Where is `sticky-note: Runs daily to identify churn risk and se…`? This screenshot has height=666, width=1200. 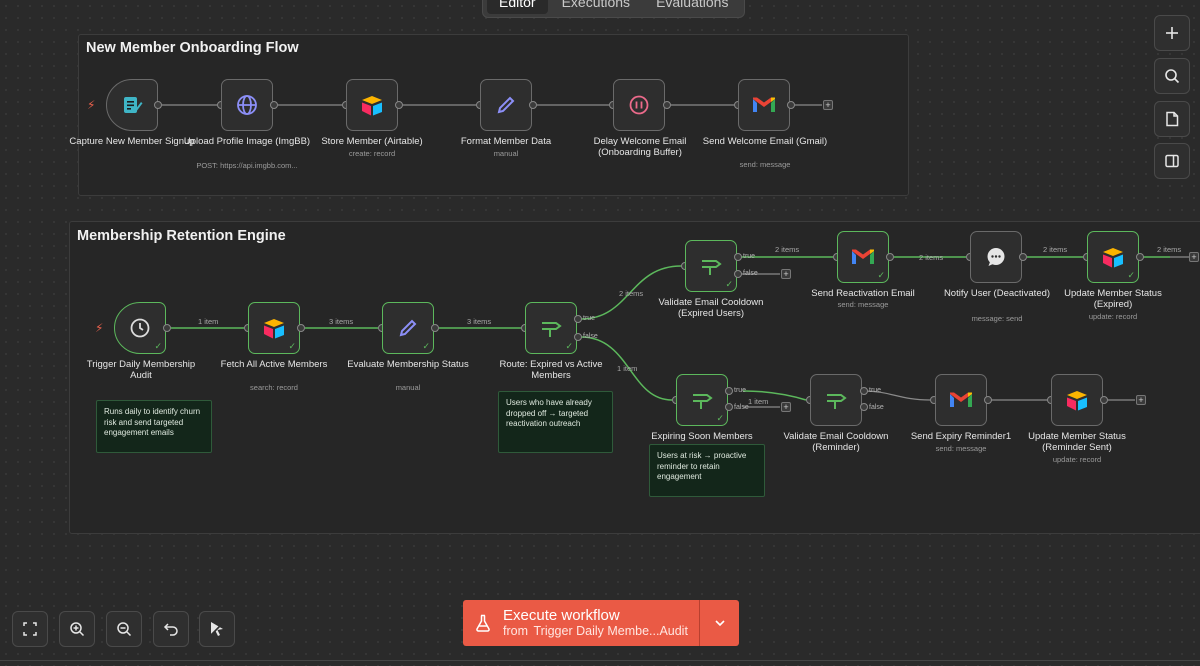
sticky-note: Runs daily to identify churn risk and se… is located at coordinates (154, 426).